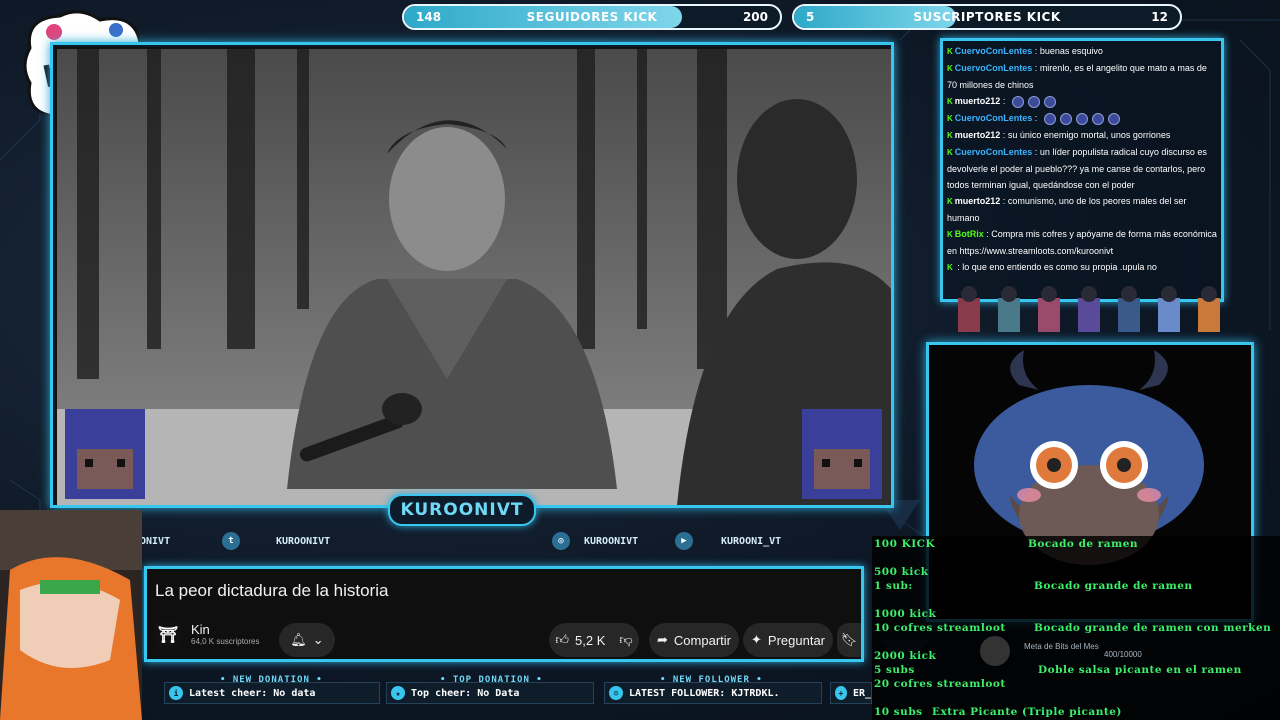 The width and height of the screenshot is (1280, 720). I want to click on instagram-handle: KUROONIVT, so click(611, 541).